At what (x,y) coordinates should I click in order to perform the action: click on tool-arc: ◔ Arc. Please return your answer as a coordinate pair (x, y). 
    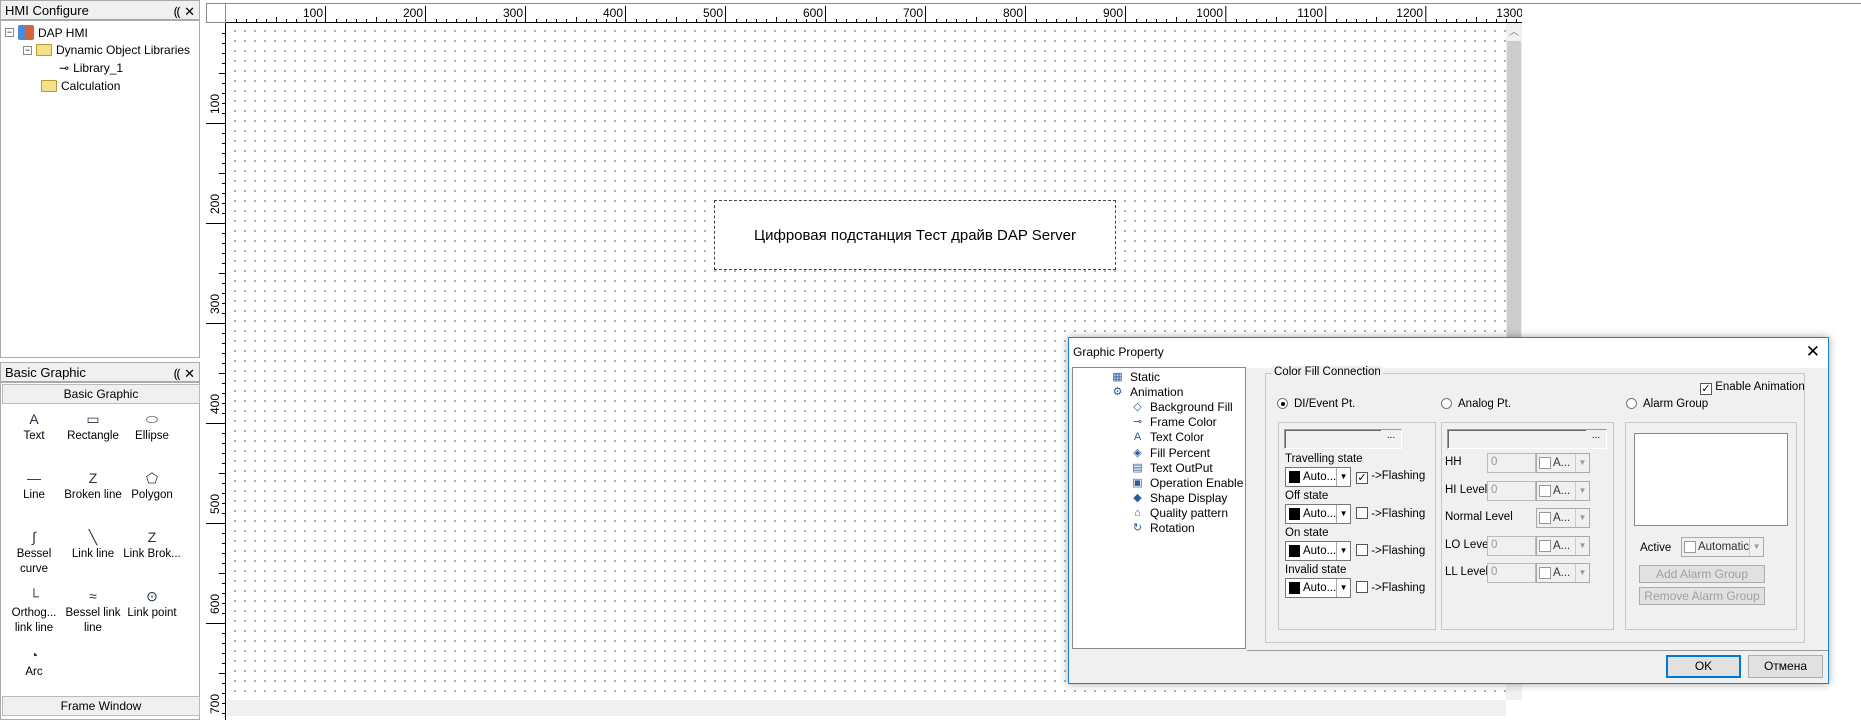
    Looking at the image, I should click on (34, 662).